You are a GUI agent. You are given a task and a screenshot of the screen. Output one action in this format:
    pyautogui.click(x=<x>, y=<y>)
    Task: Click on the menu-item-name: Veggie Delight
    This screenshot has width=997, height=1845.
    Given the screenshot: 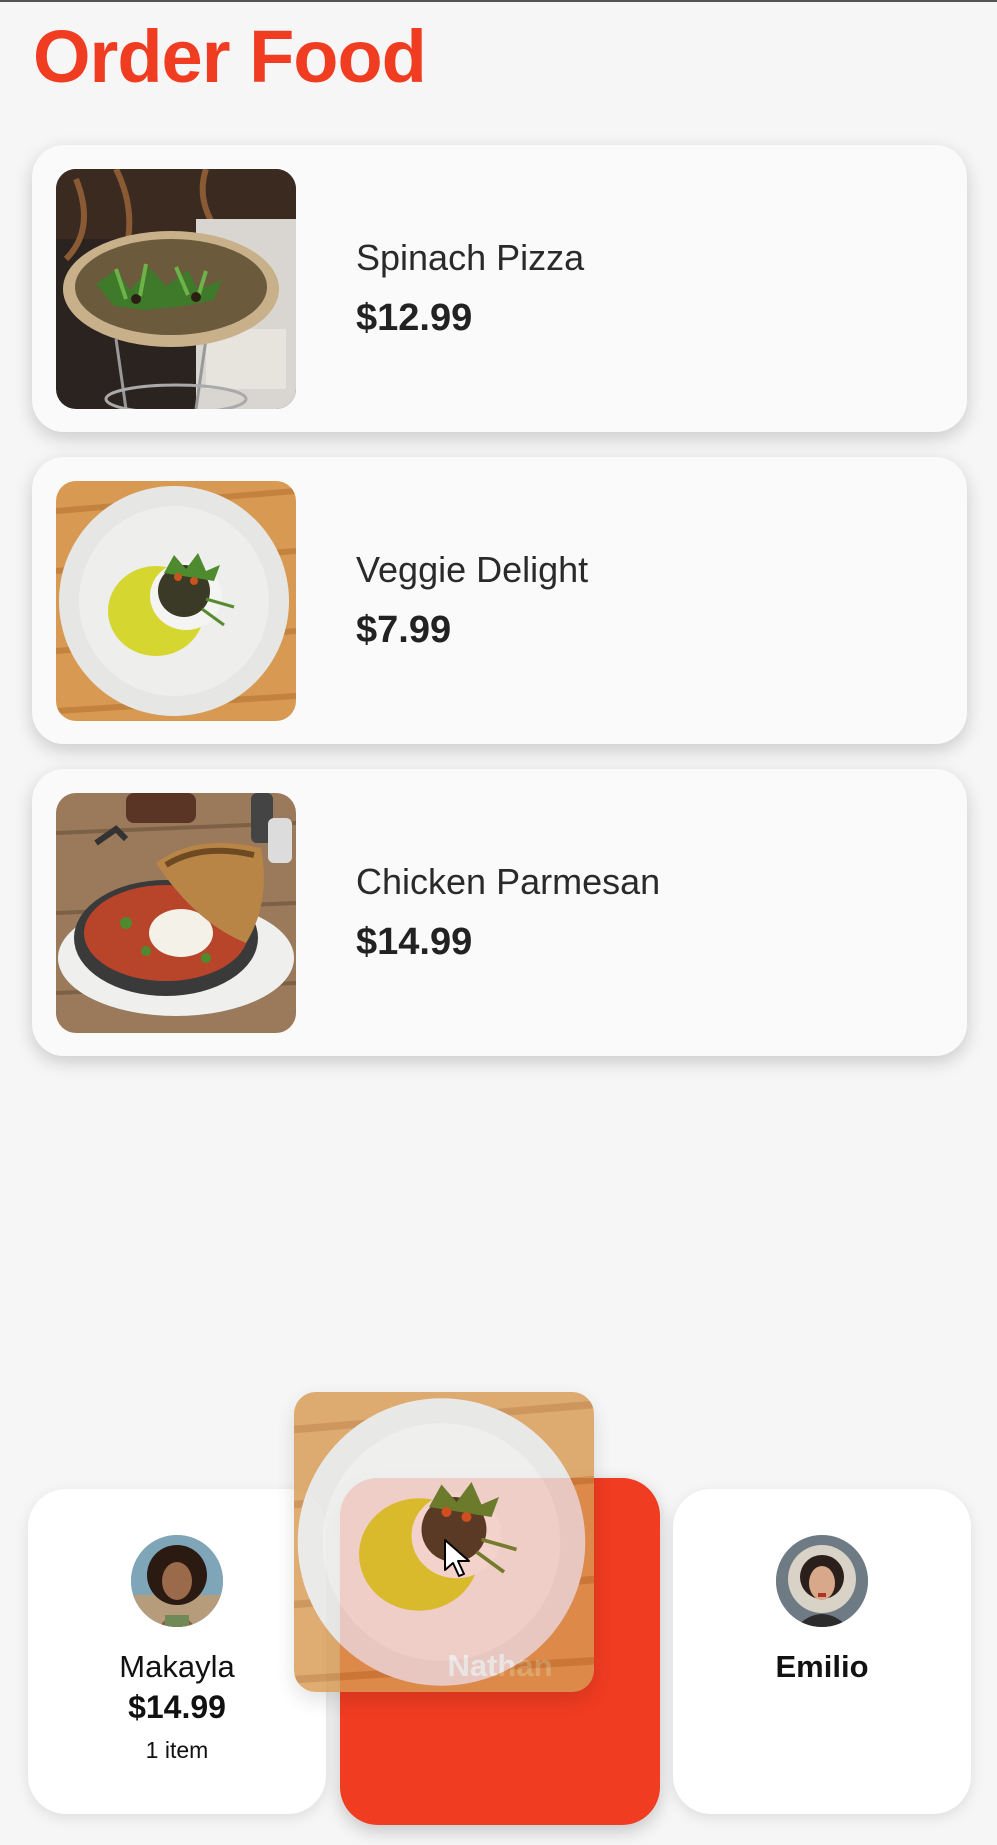 What is the action you would take?
    pyautogui.click(x=472, y=569)
    